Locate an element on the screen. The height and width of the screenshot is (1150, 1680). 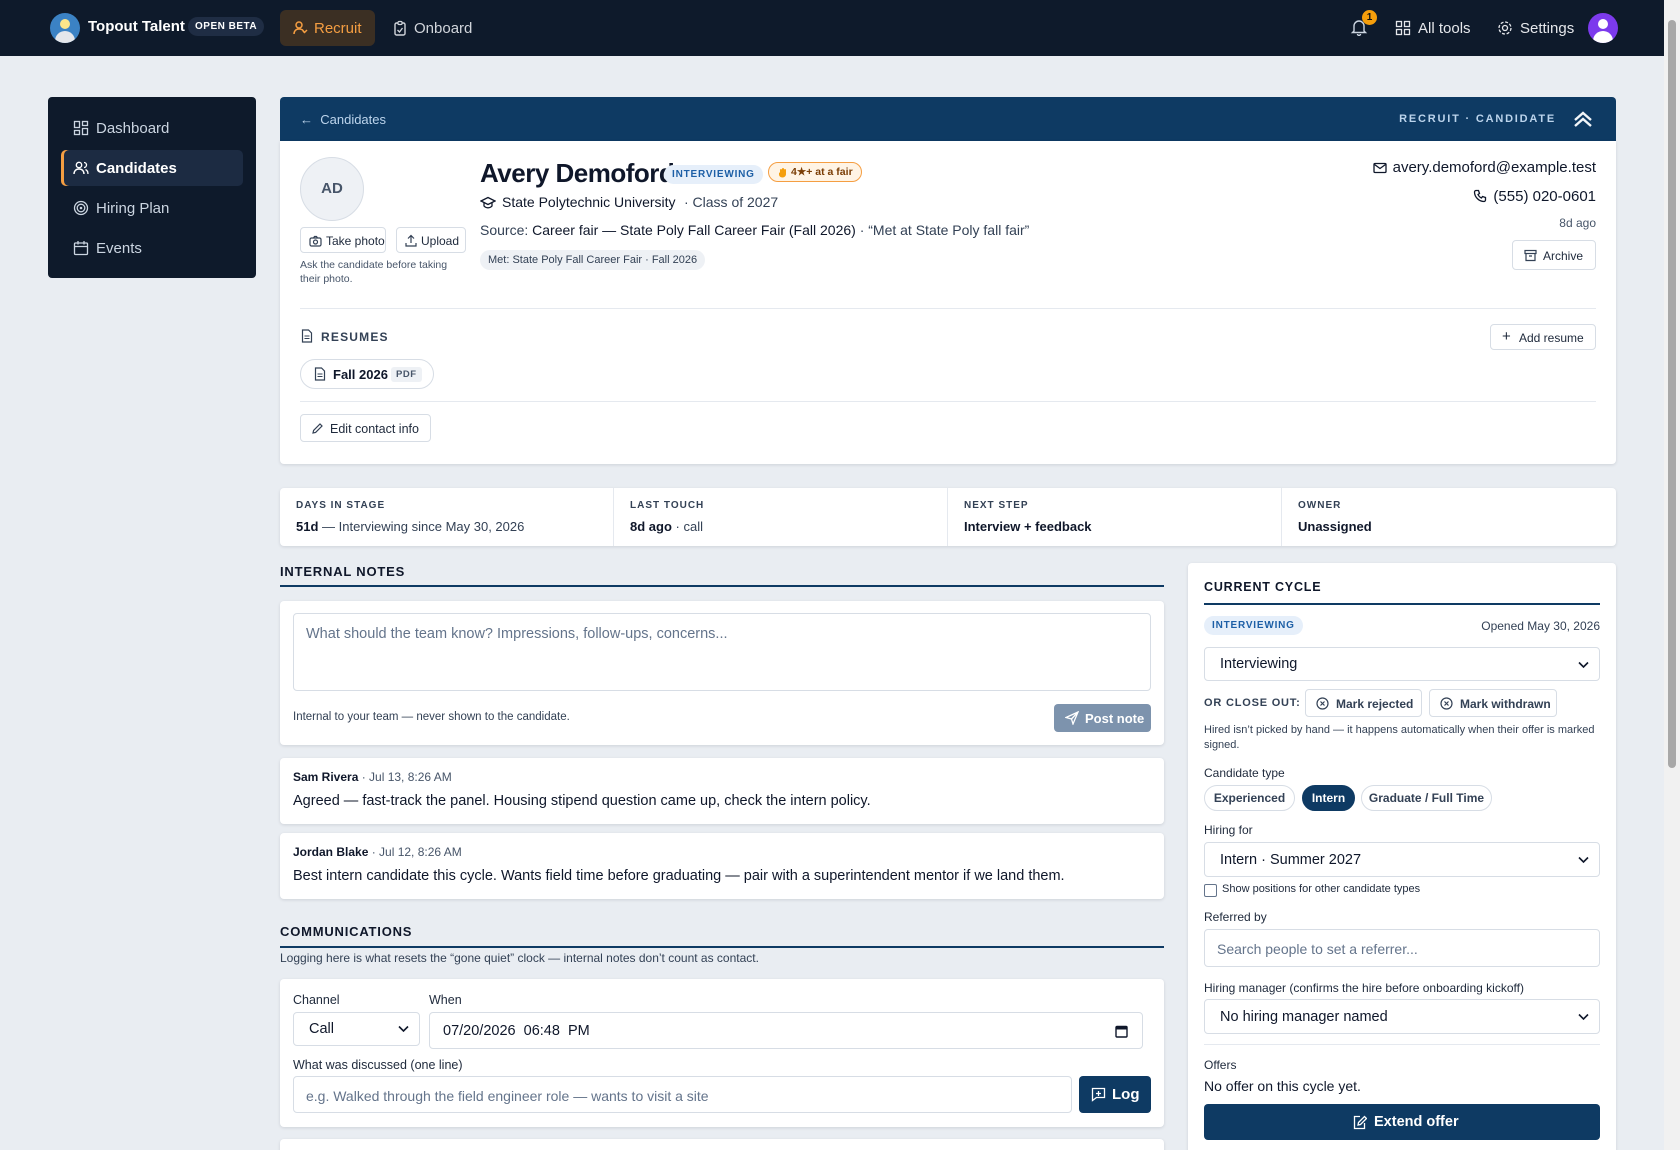
clipboard-icon is located at coordinates (400, 28).